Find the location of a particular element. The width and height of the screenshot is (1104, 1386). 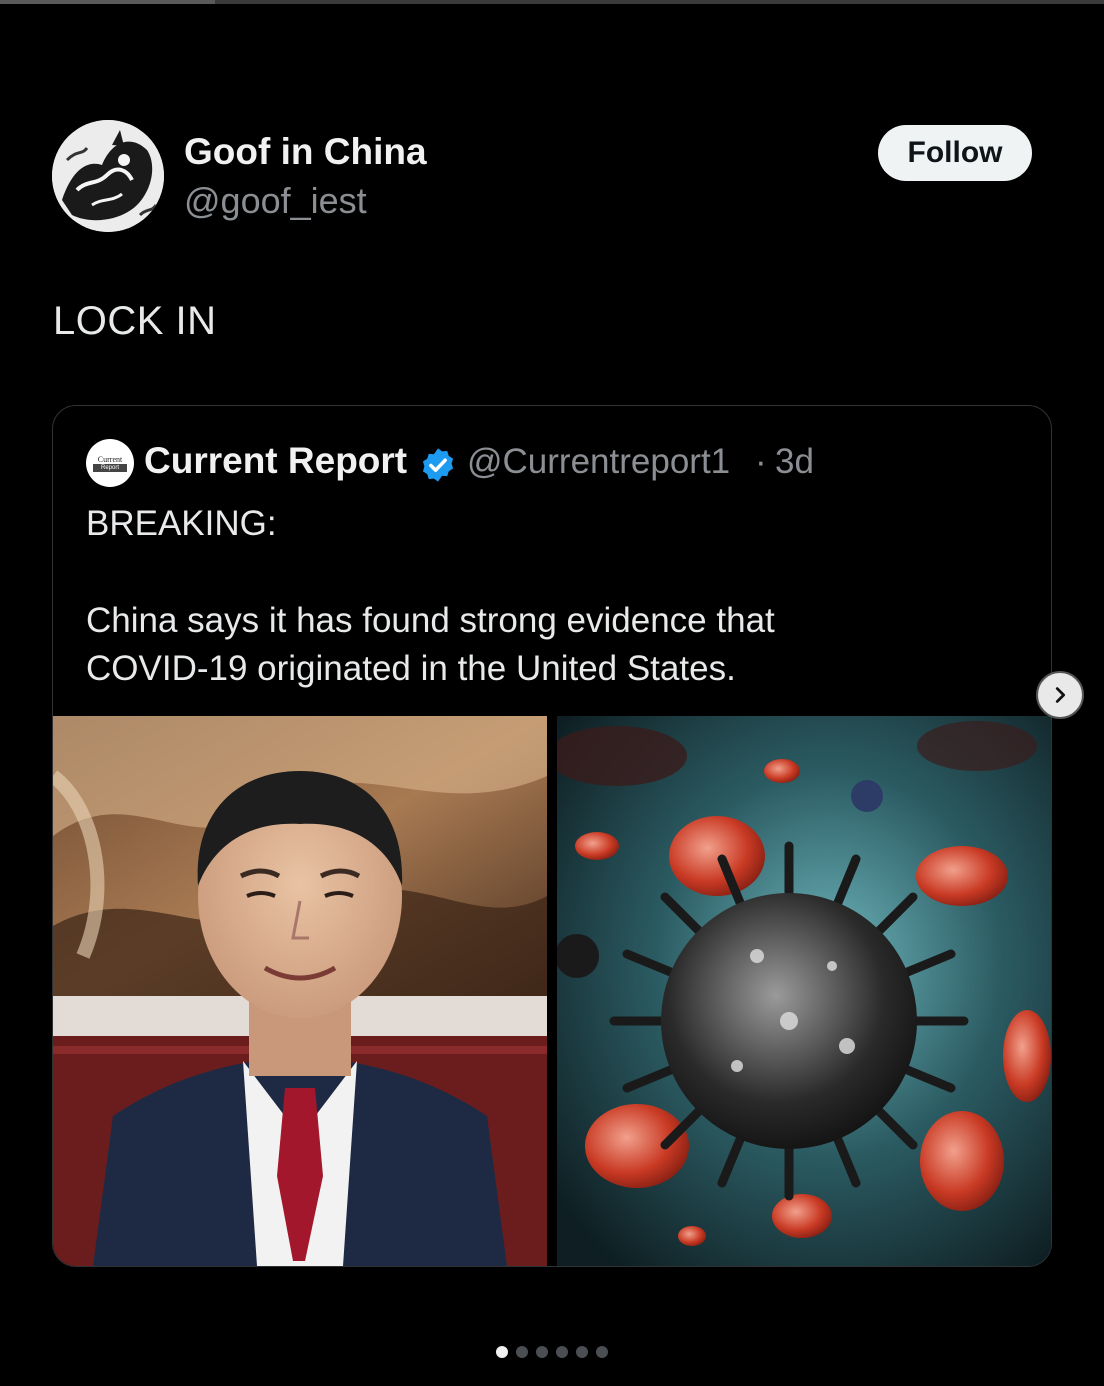

ink-dragon-avatar-icon is located at coordinates (108, 176).